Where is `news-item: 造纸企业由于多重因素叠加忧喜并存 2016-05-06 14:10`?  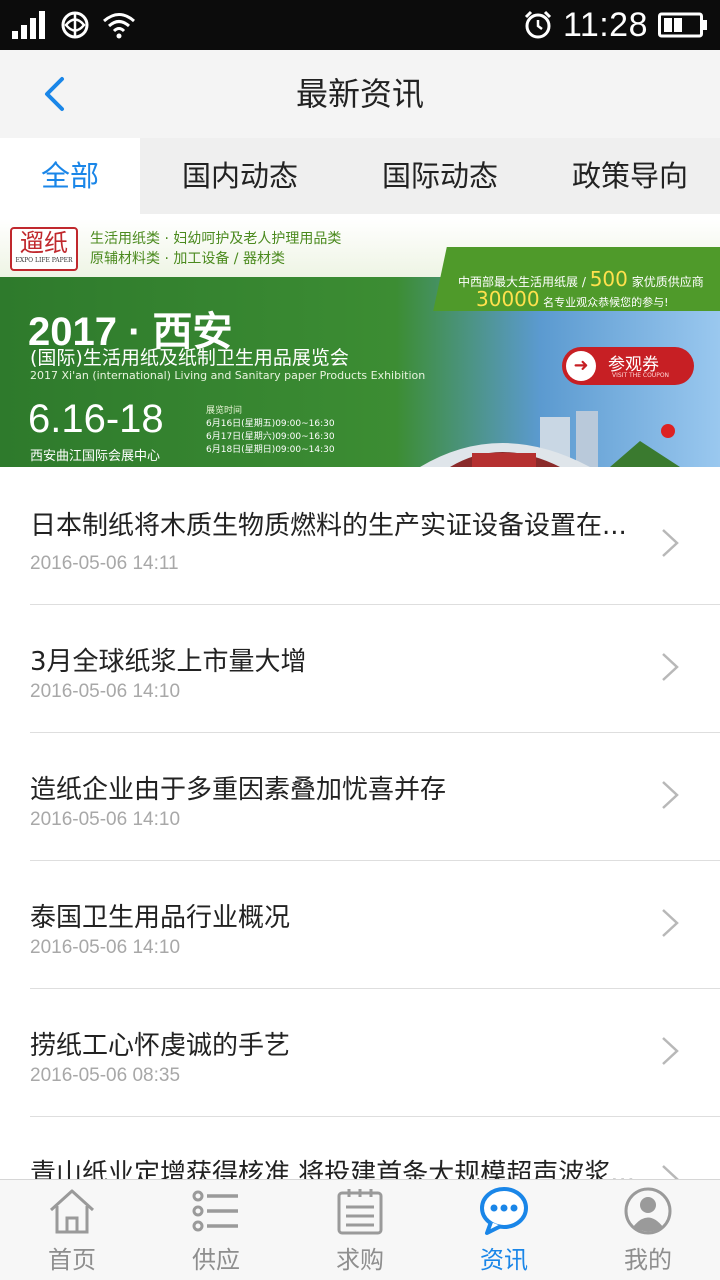 news-item: 造纸企业由于多重因素叠加忧喜并存 2016-05-06 14:10 is located at coordinates (360, 797).